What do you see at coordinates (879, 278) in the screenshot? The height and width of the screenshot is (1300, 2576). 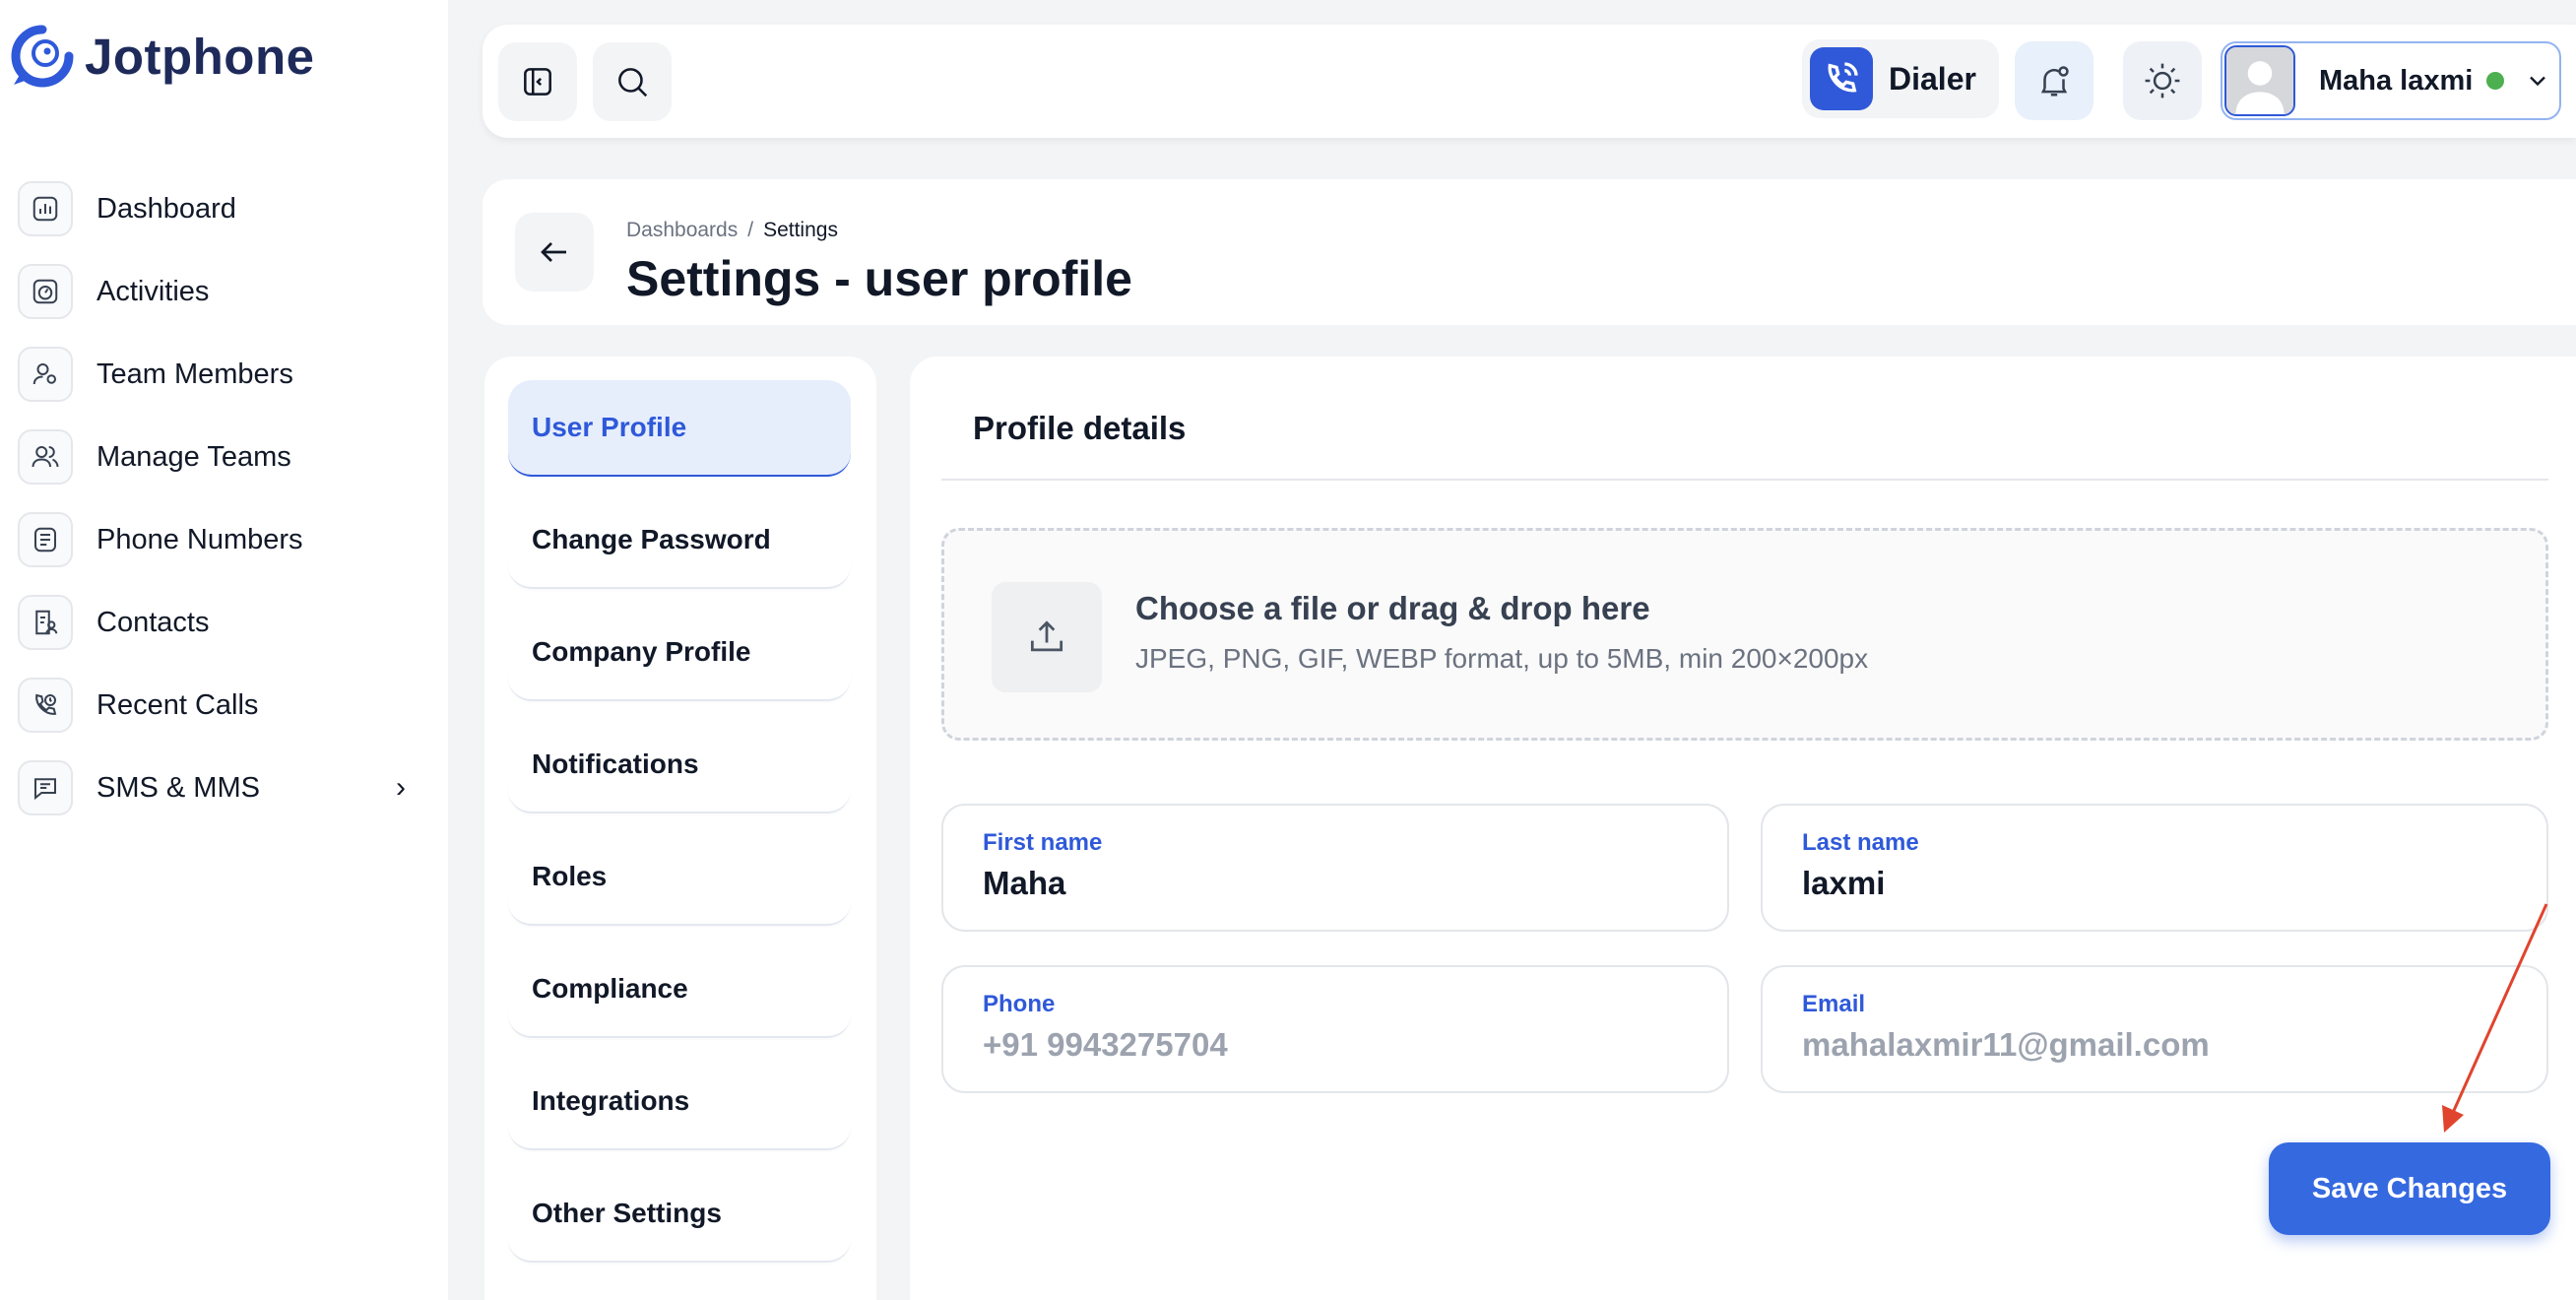 I see `page-title: Settings - user profile` at bounding box center [879, 278].